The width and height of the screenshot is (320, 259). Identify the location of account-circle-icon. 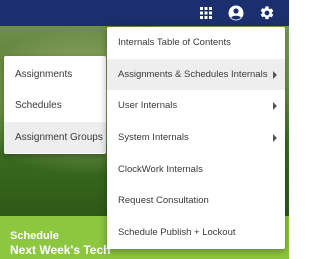
(236, 13).